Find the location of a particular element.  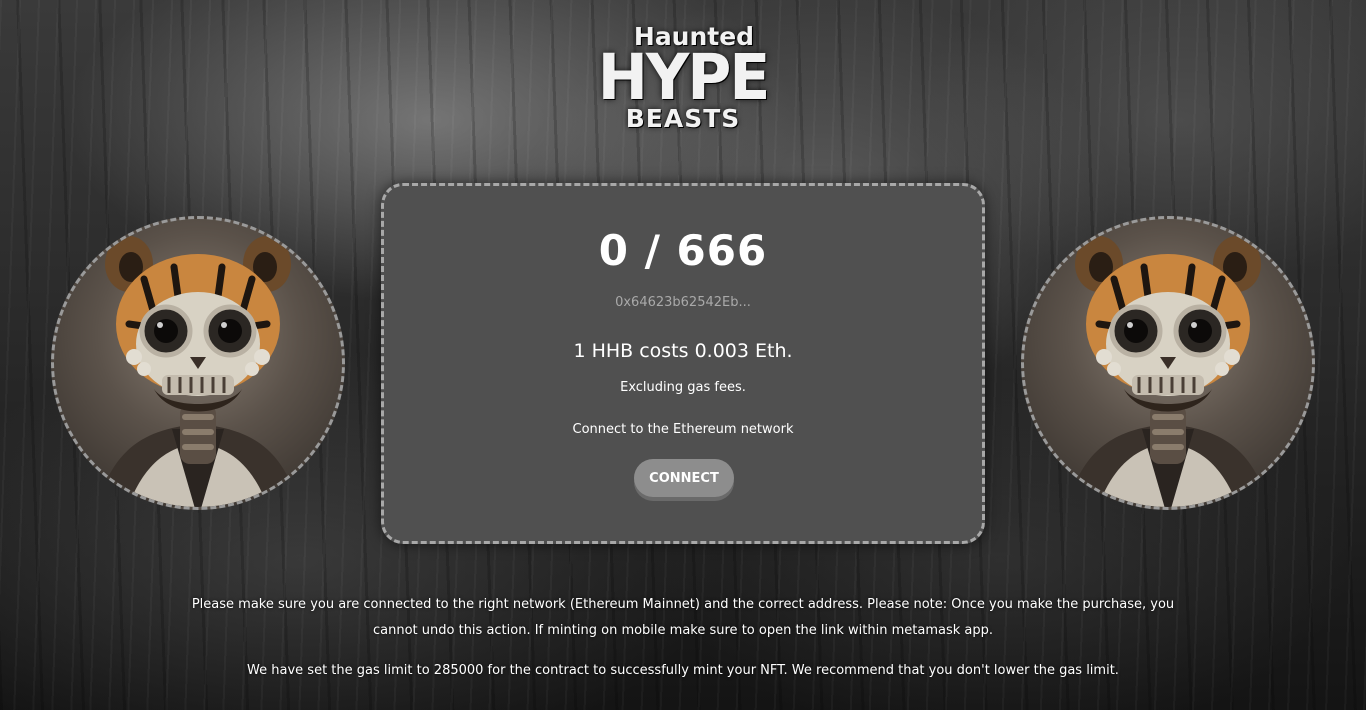

gas-fee-note: Excluding gas fees. is located at coordinates (683, 387).